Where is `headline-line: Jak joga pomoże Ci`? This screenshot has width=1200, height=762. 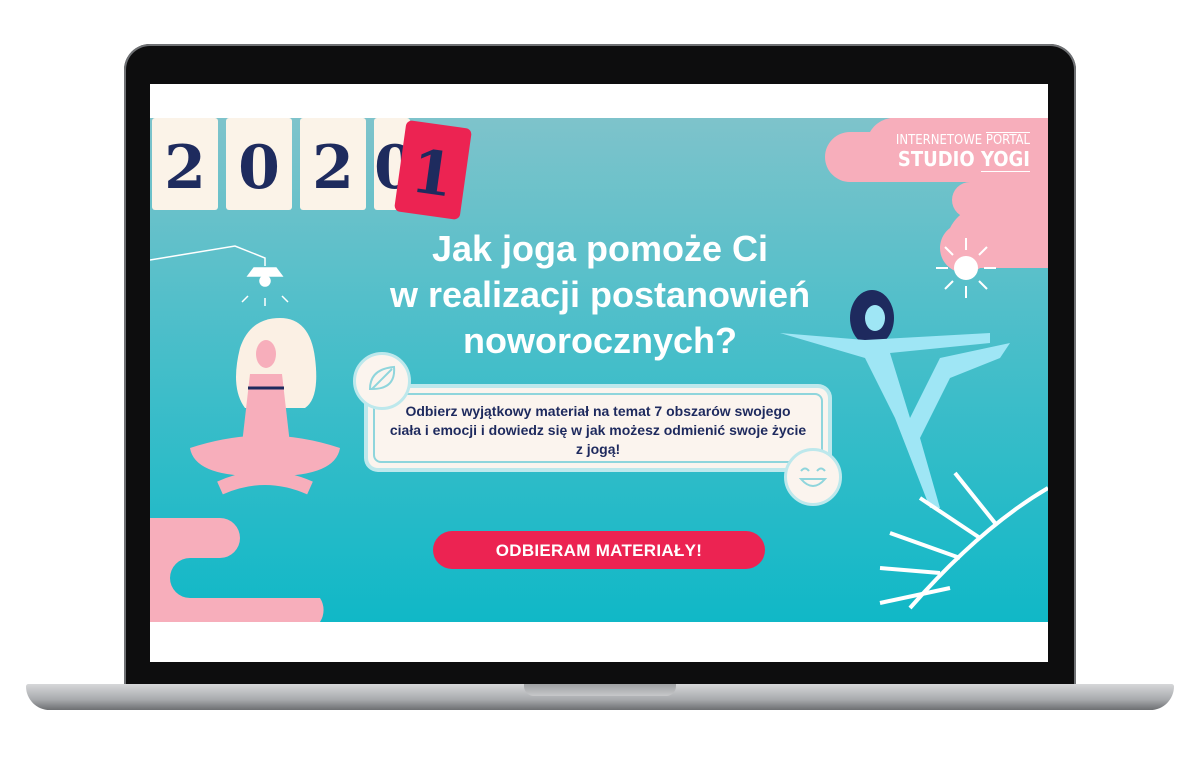 headline-line: Jak joga pomoże Ci is located at coordinates (600, 248).